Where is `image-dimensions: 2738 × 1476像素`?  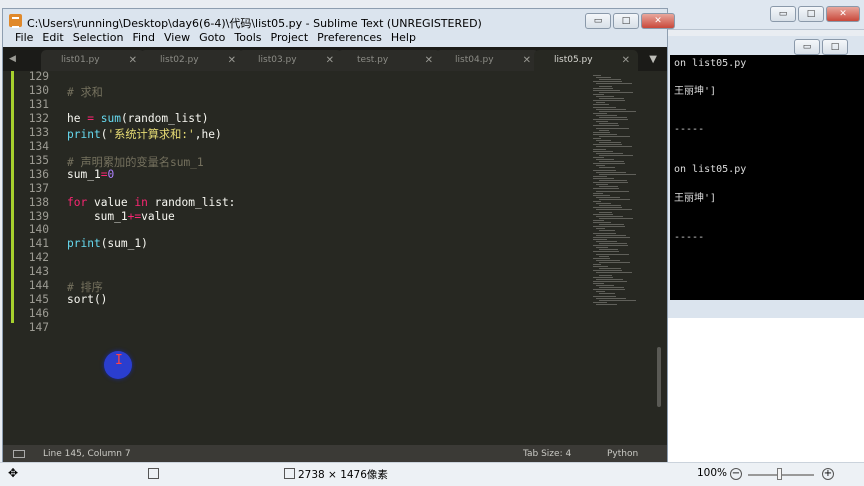
image-dimensions: 2738 × 1476像素 is located at coordinates (343, 475).